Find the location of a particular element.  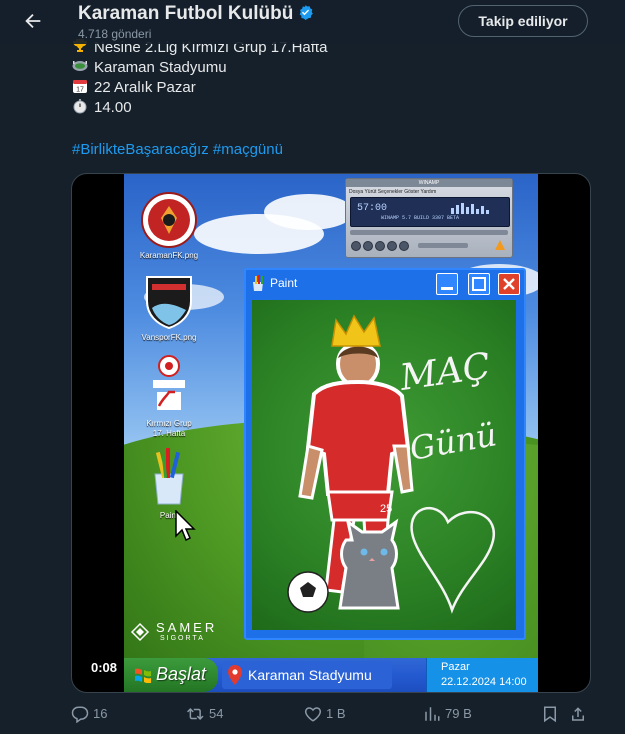

post-line: 17 22 Aralık Pazar is located at coordinates (199, 88).